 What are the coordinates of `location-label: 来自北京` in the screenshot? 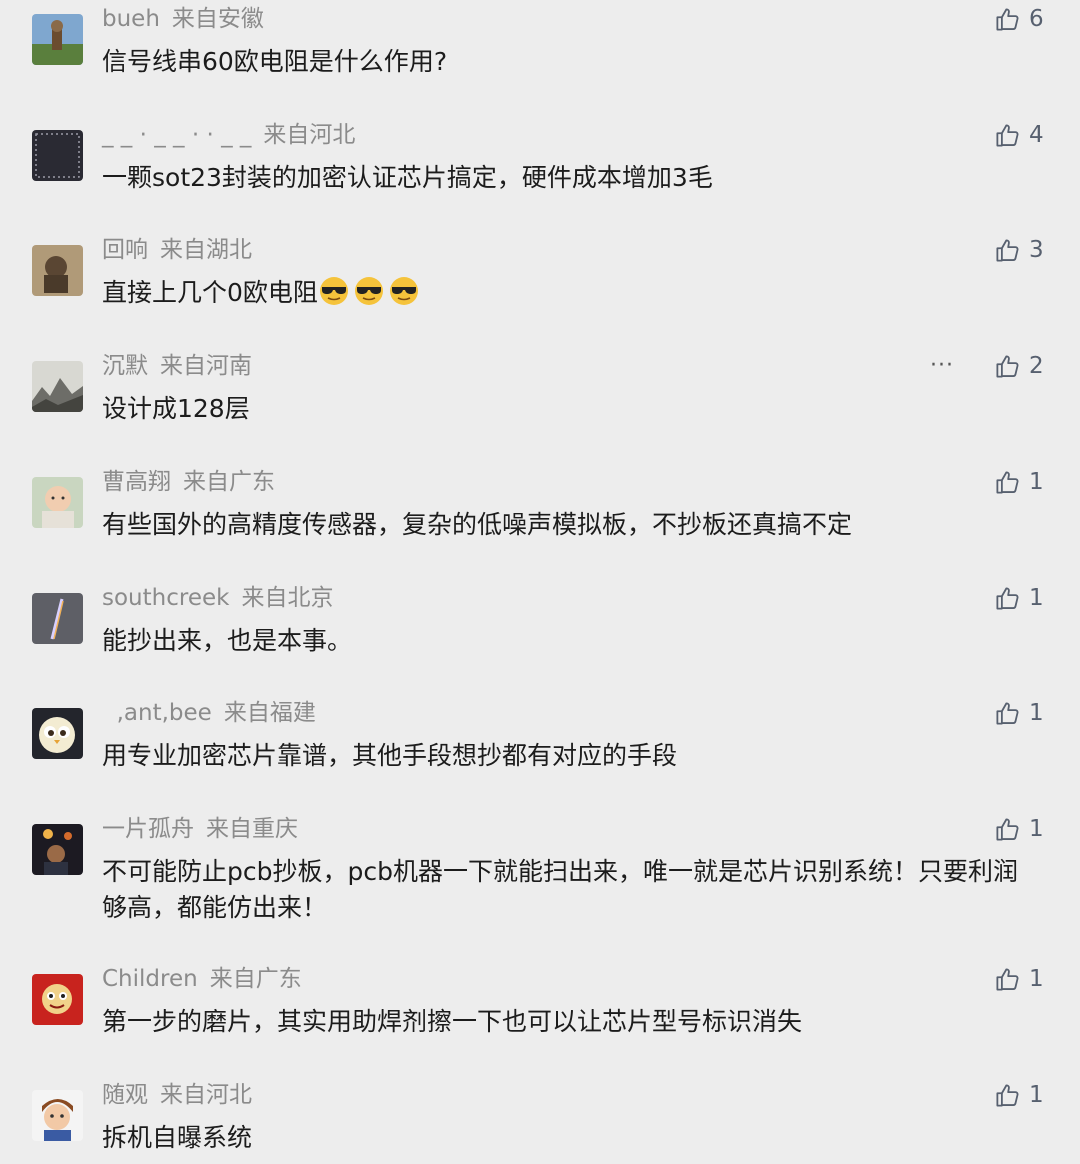 It's located at (287, 598).